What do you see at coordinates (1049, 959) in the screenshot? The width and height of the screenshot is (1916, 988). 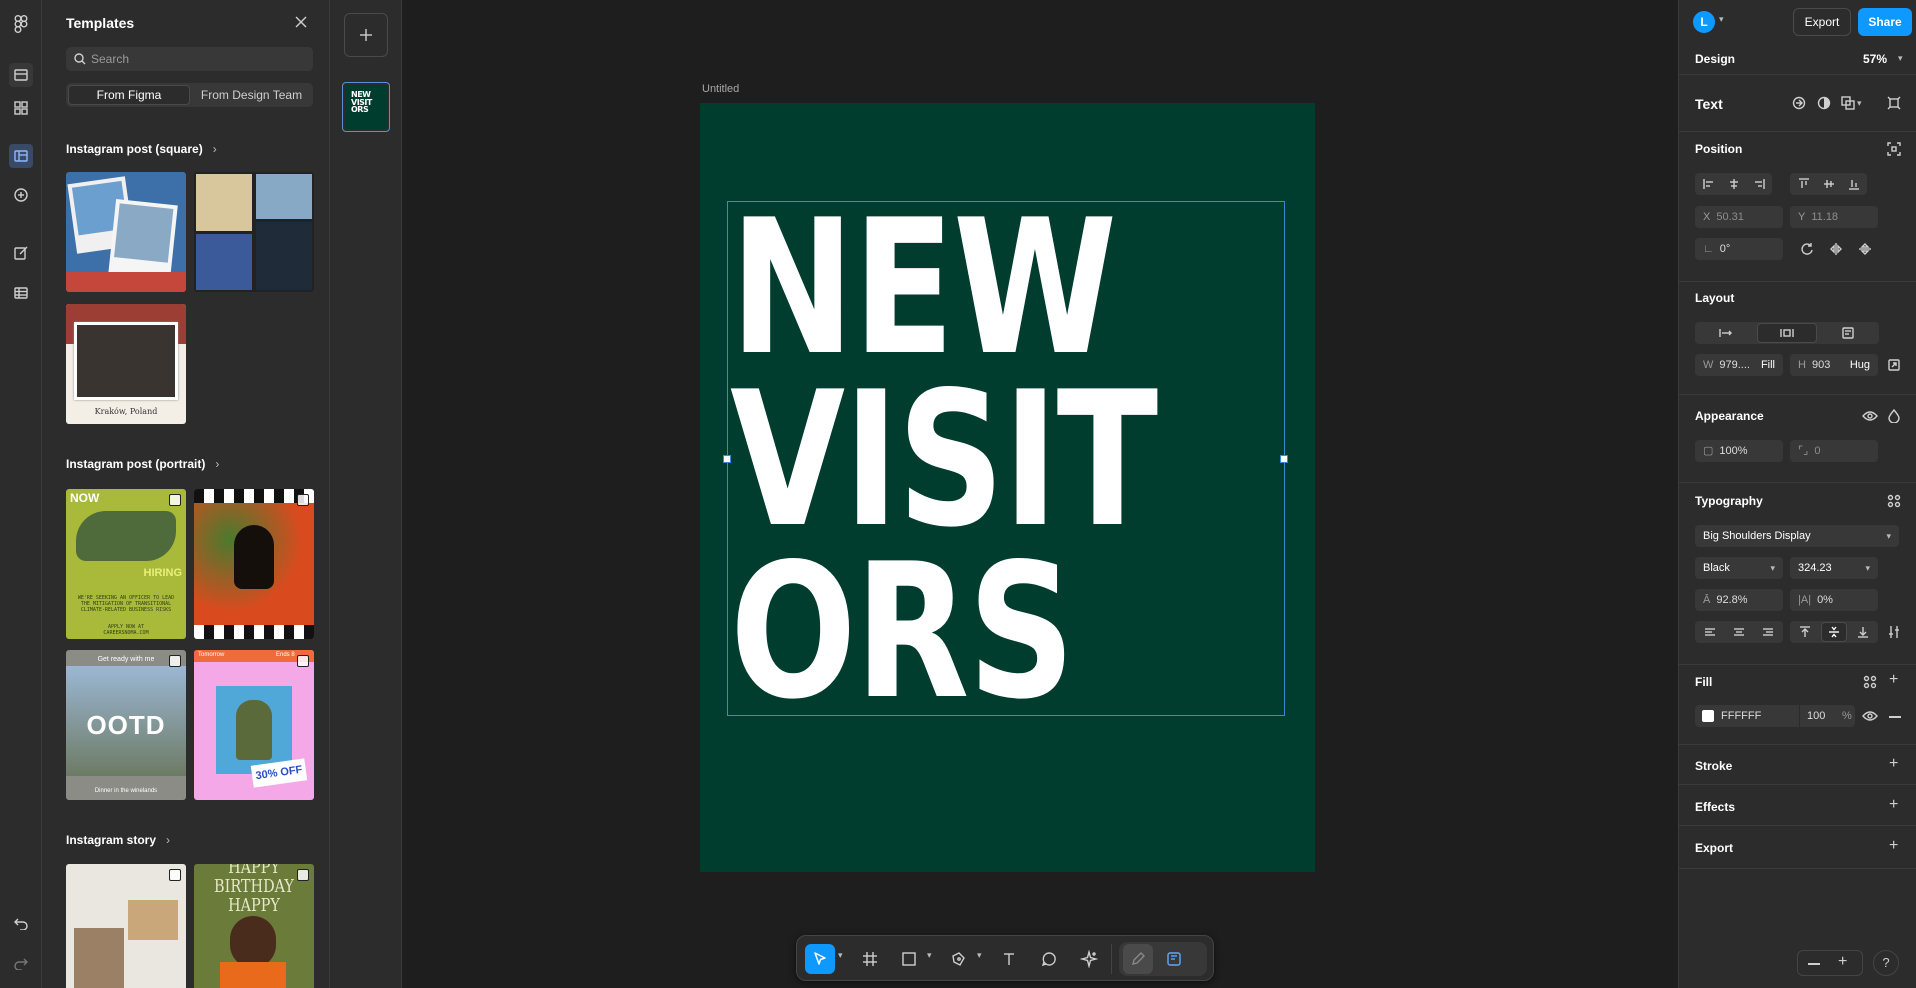 I see `comment-tool-button` at bounding box center [1049, 959].